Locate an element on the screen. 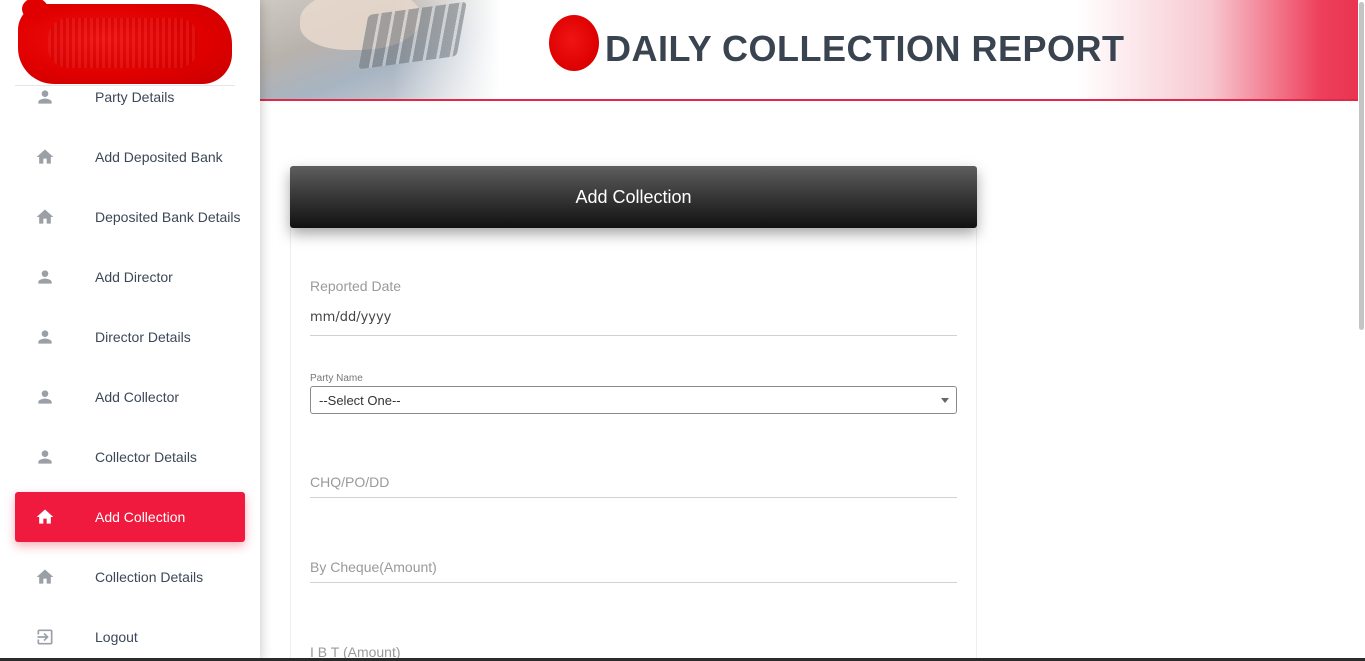 The width and height of the screenshot is (1365, 661). sidebar-item-label: Party Details is located at coordinates (135, 97).